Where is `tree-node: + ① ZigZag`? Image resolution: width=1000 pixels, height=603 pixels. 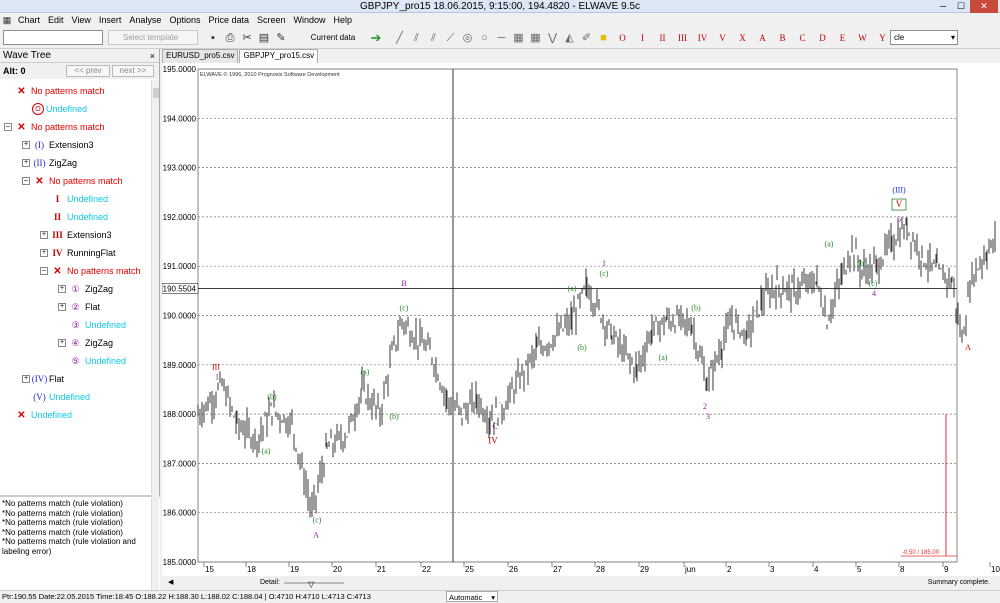
tree-node: + ① ZigZag is located at coordinates (85, 289).